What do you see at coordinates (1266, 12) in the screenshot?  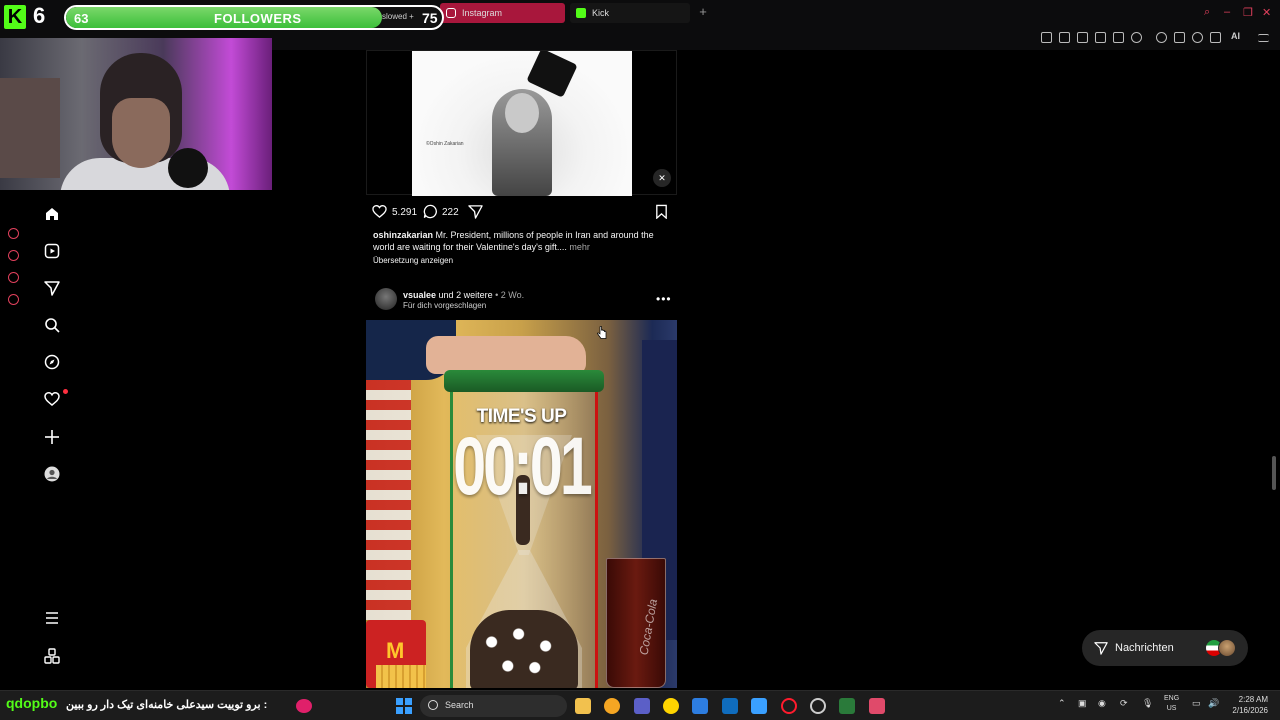 I see `close-button: ✕` at bounding box center [1266, 12].